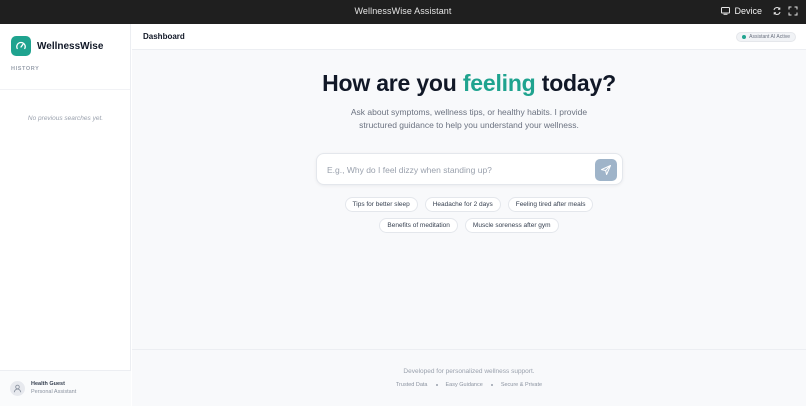 The height and width of the screenshot is (406, 806). I want to click on send-button, so click(606, 170).